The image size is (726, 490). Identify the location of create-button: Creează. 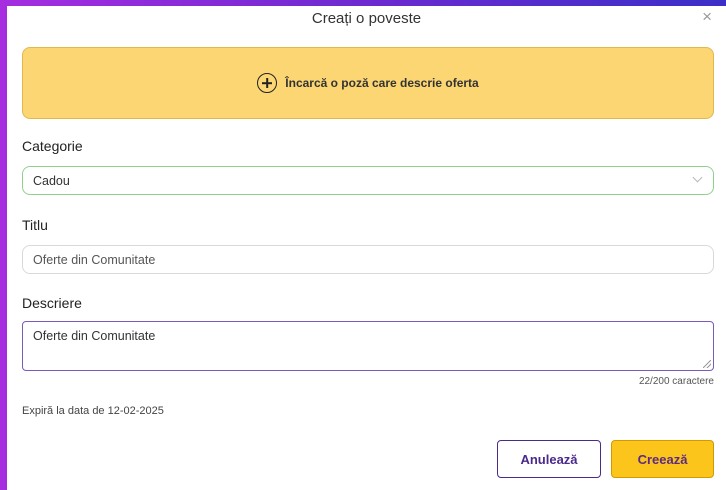
(662, 459).